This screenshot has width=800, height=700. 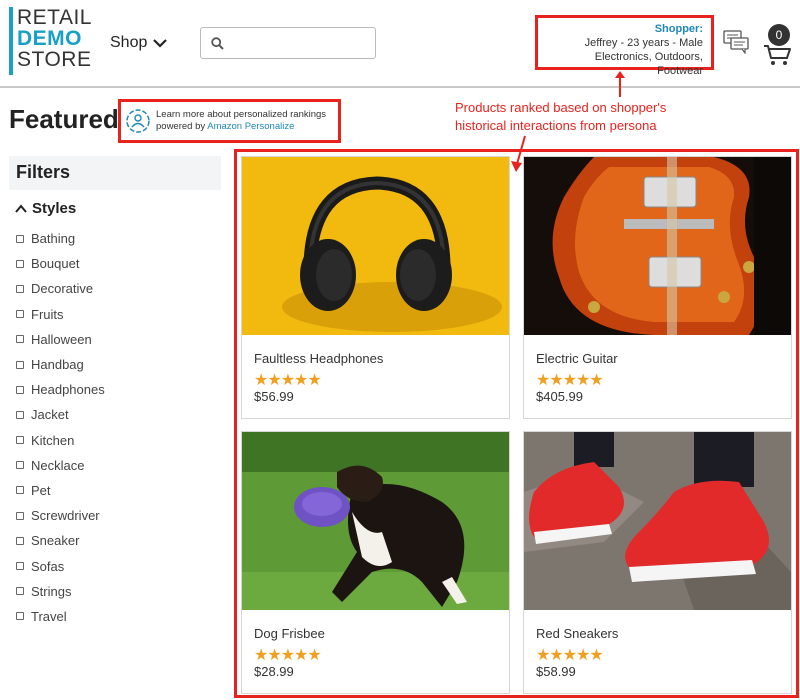 What do you see at coordinates (217, 43) in the screenshot?
I see `search-icon` at bounding box center [217, 43].